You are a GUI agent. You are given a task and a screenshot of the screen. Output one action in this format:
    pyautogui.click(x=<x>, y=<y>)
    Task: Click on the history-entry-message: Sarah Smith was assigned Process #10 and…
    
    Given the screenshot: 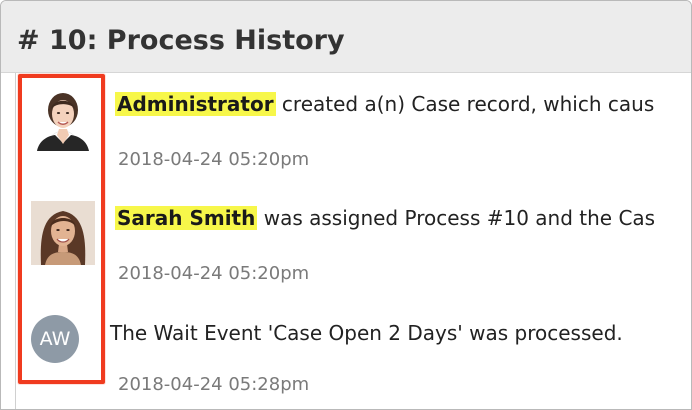 What is the action you would take?
    pyautogui.click(x=385, y=218)
    